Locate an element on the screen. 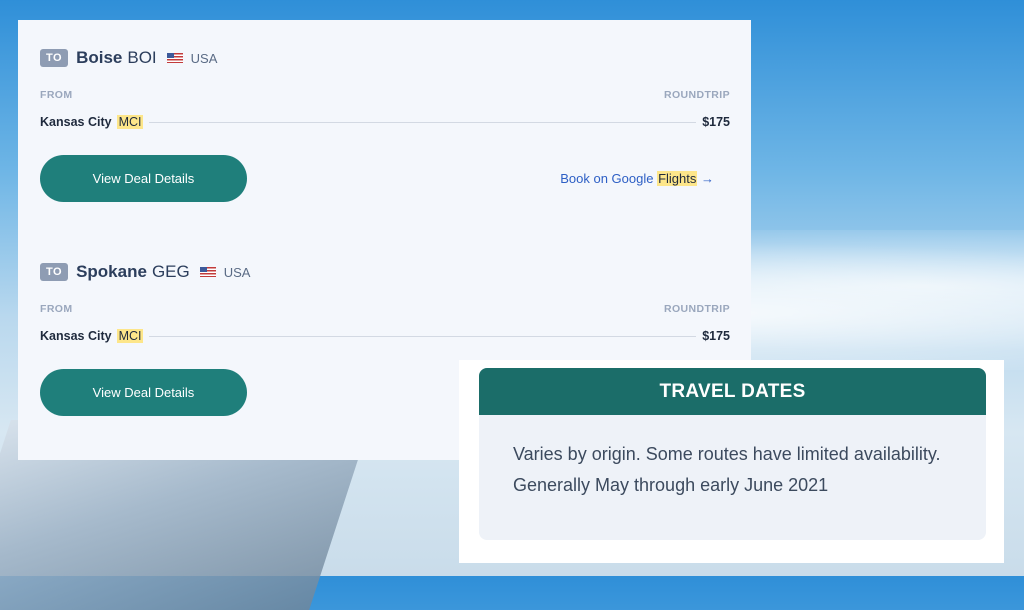 Image resolution: width=1024 pixels, height=610 pixels. destination-city: Boise is located at coordinates (99, 57).